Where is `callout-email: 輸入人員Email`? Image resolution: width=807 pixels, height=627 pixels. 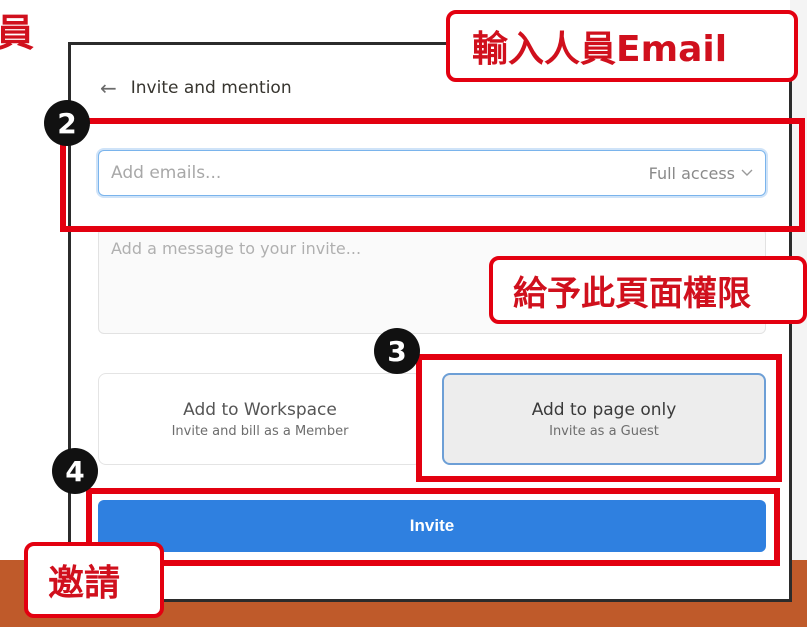 callout-email: 輸入人員Email is located at coordinates (622, 46).